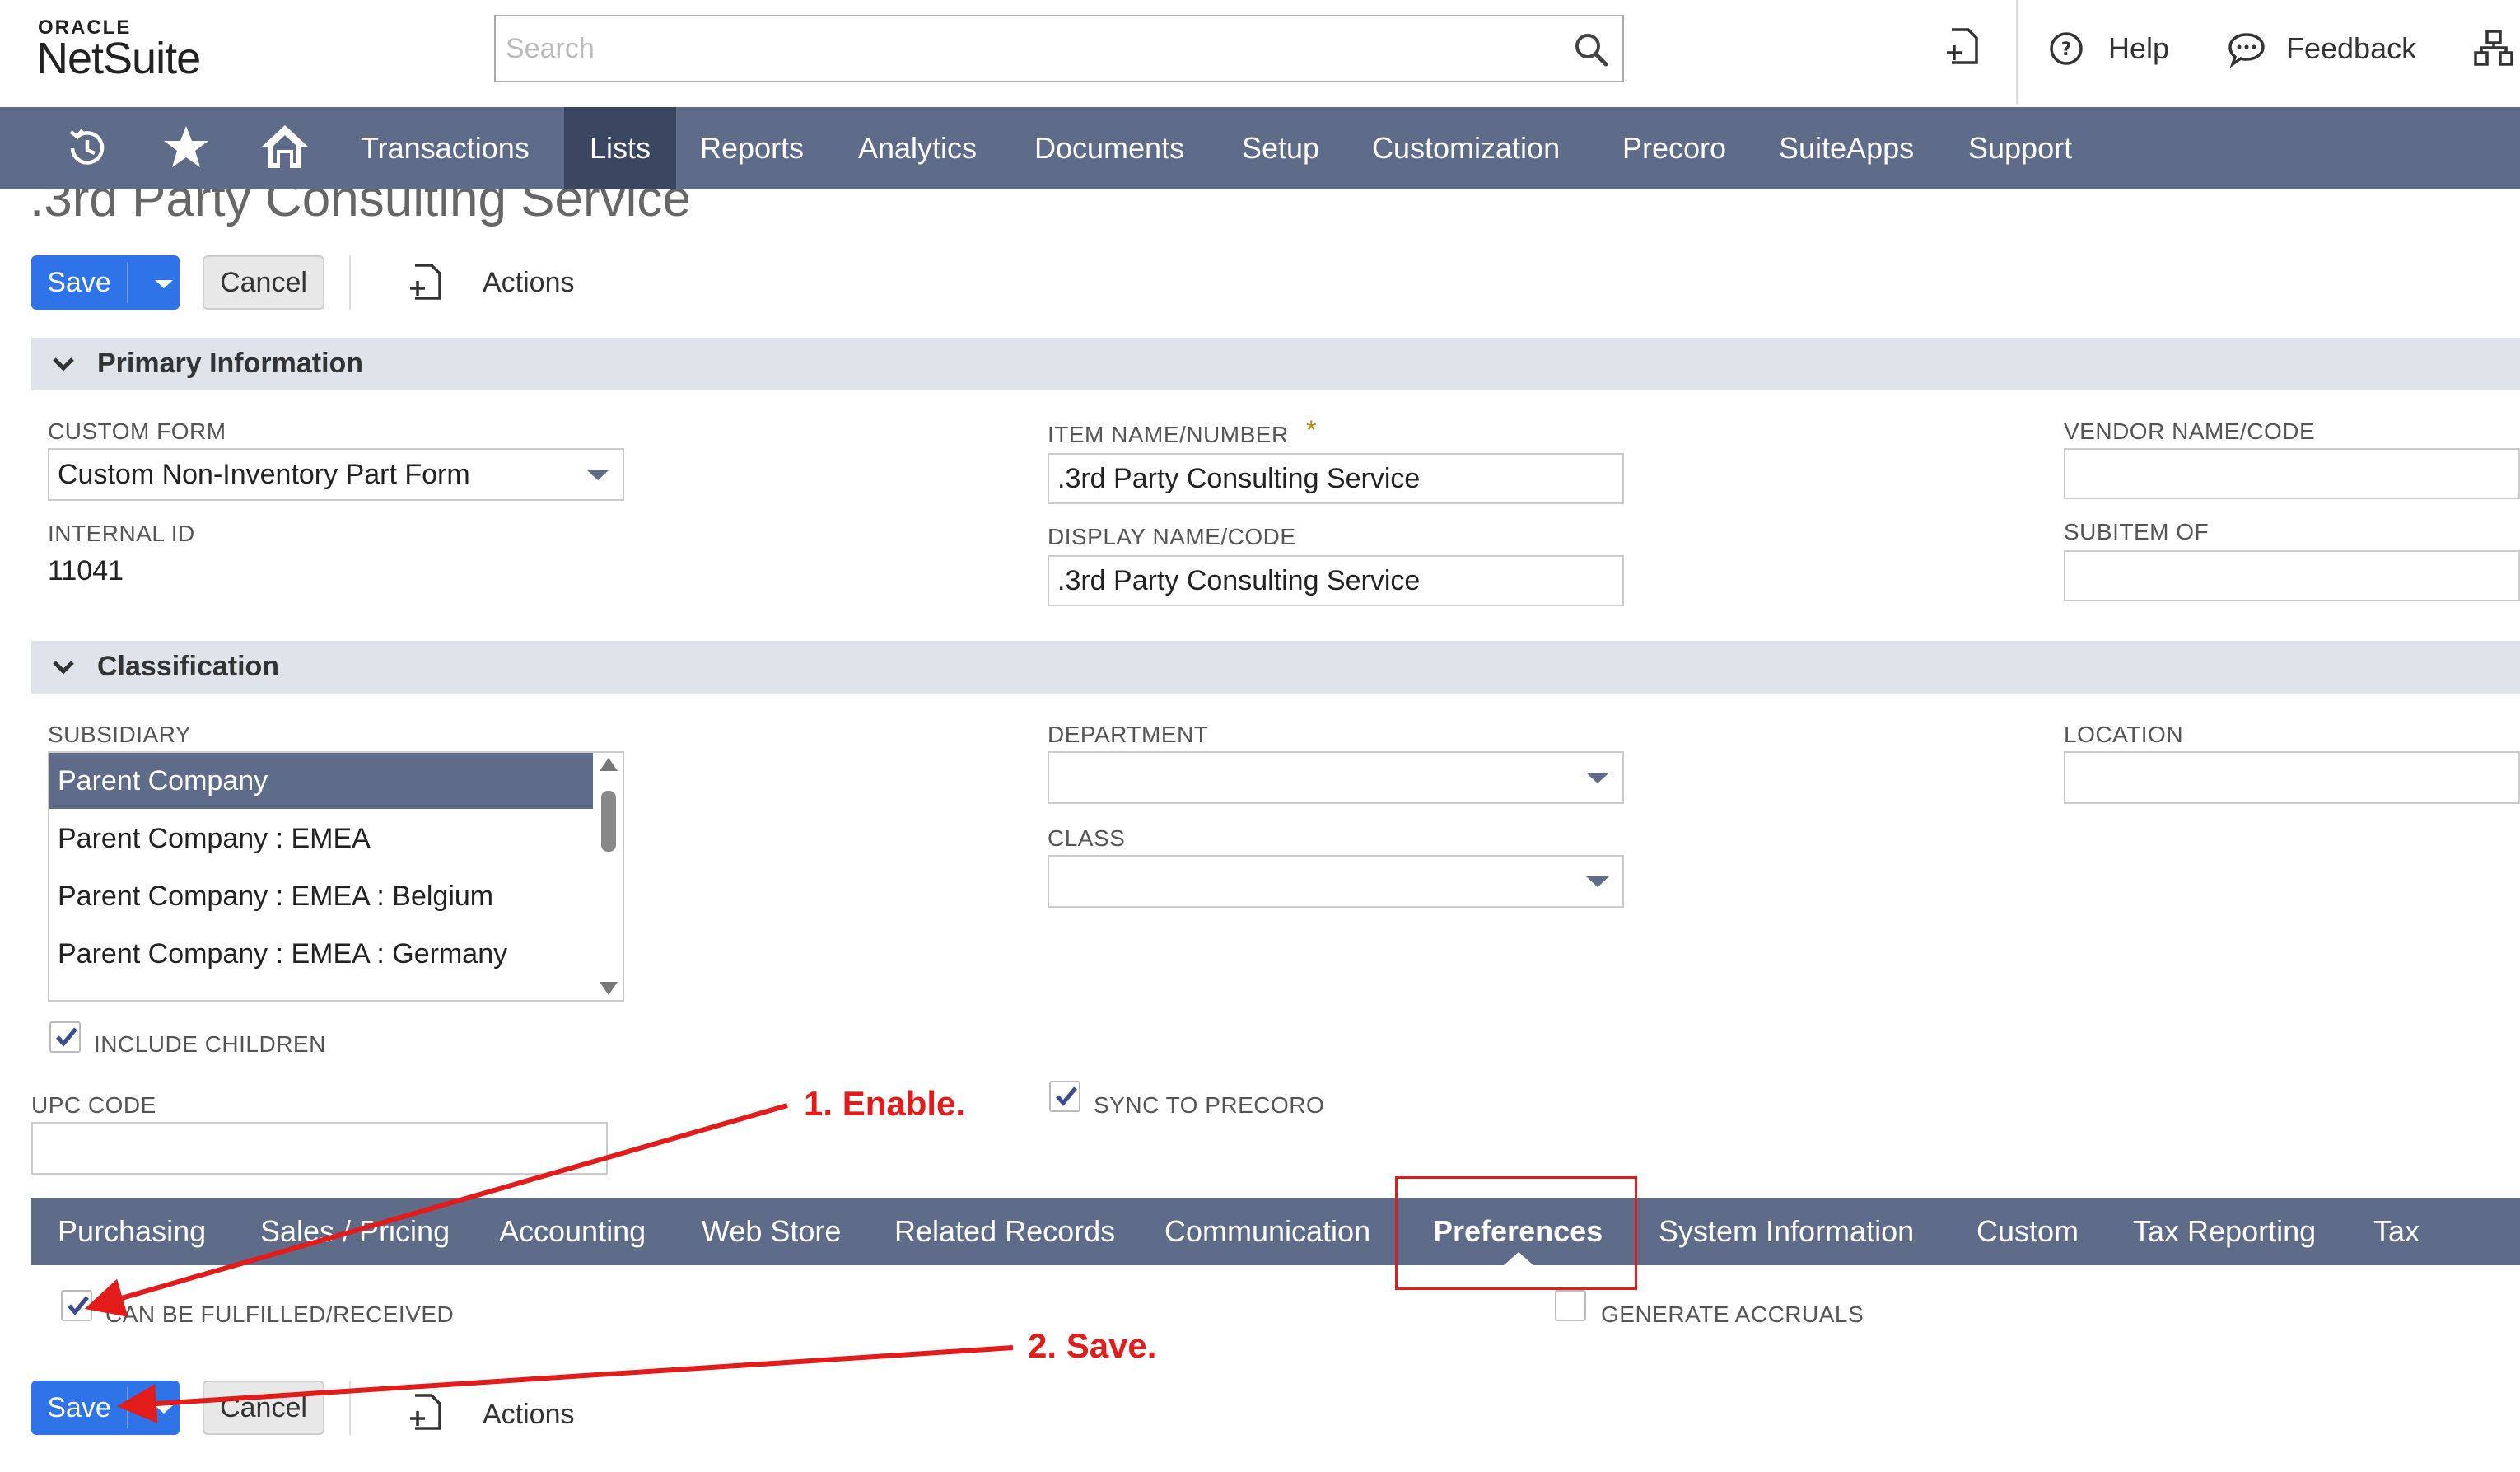 The width and height of the screenshot is (2520, 1472). I want to click on actions-menu: Actions, so click(529, 283).